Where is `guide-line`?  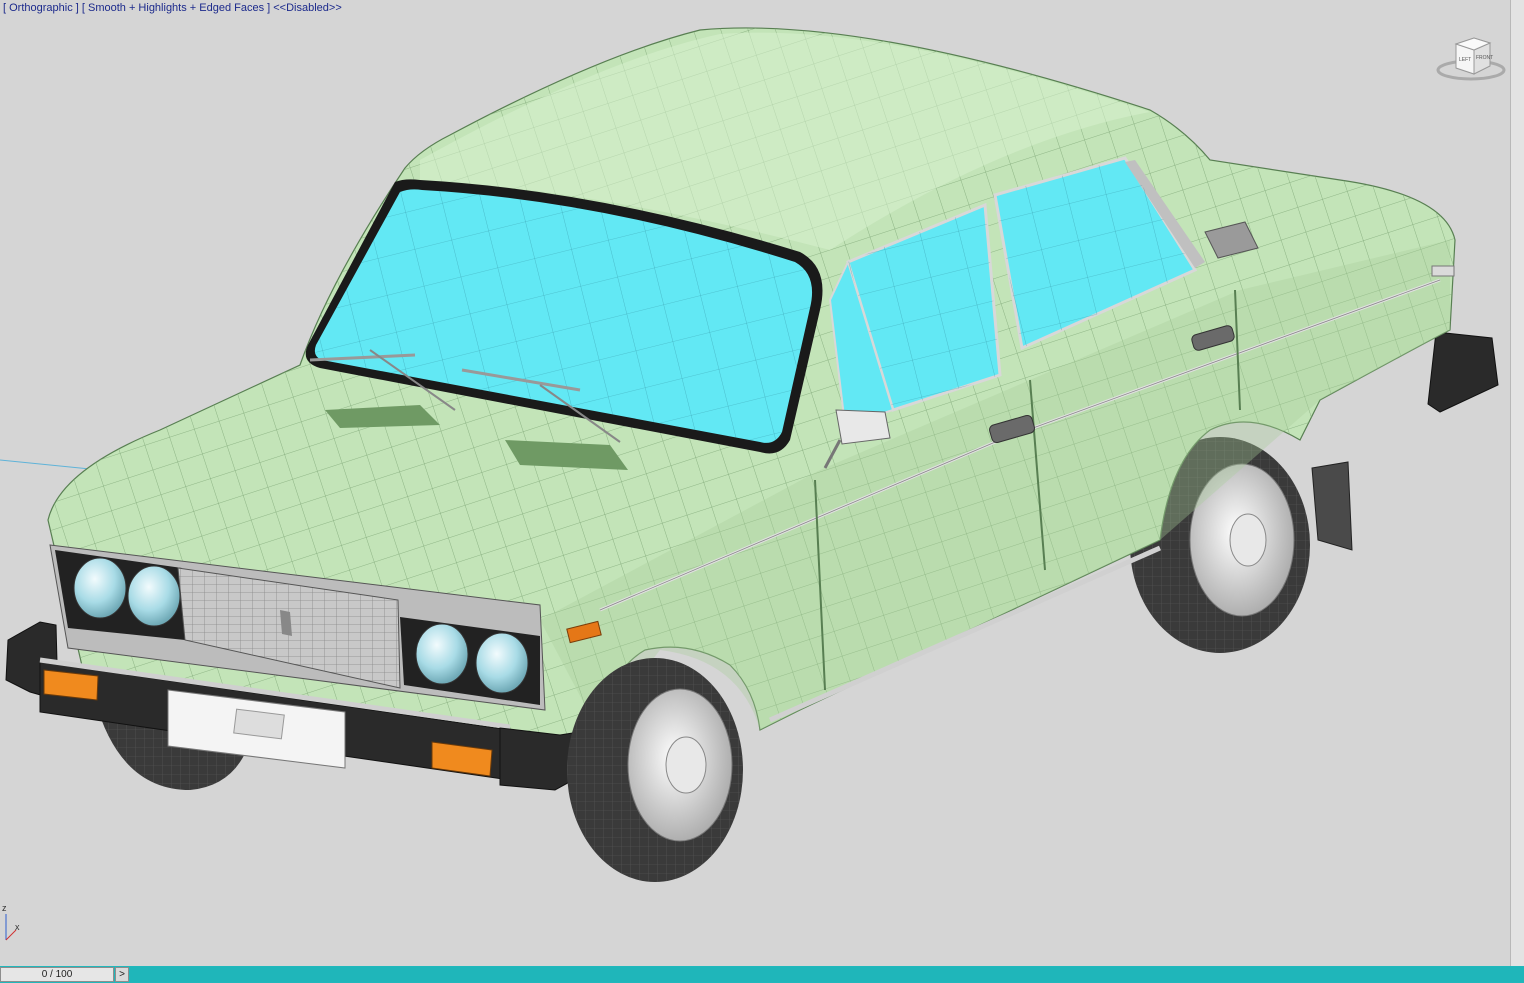
guide-line is located at coordinates (50, 465).